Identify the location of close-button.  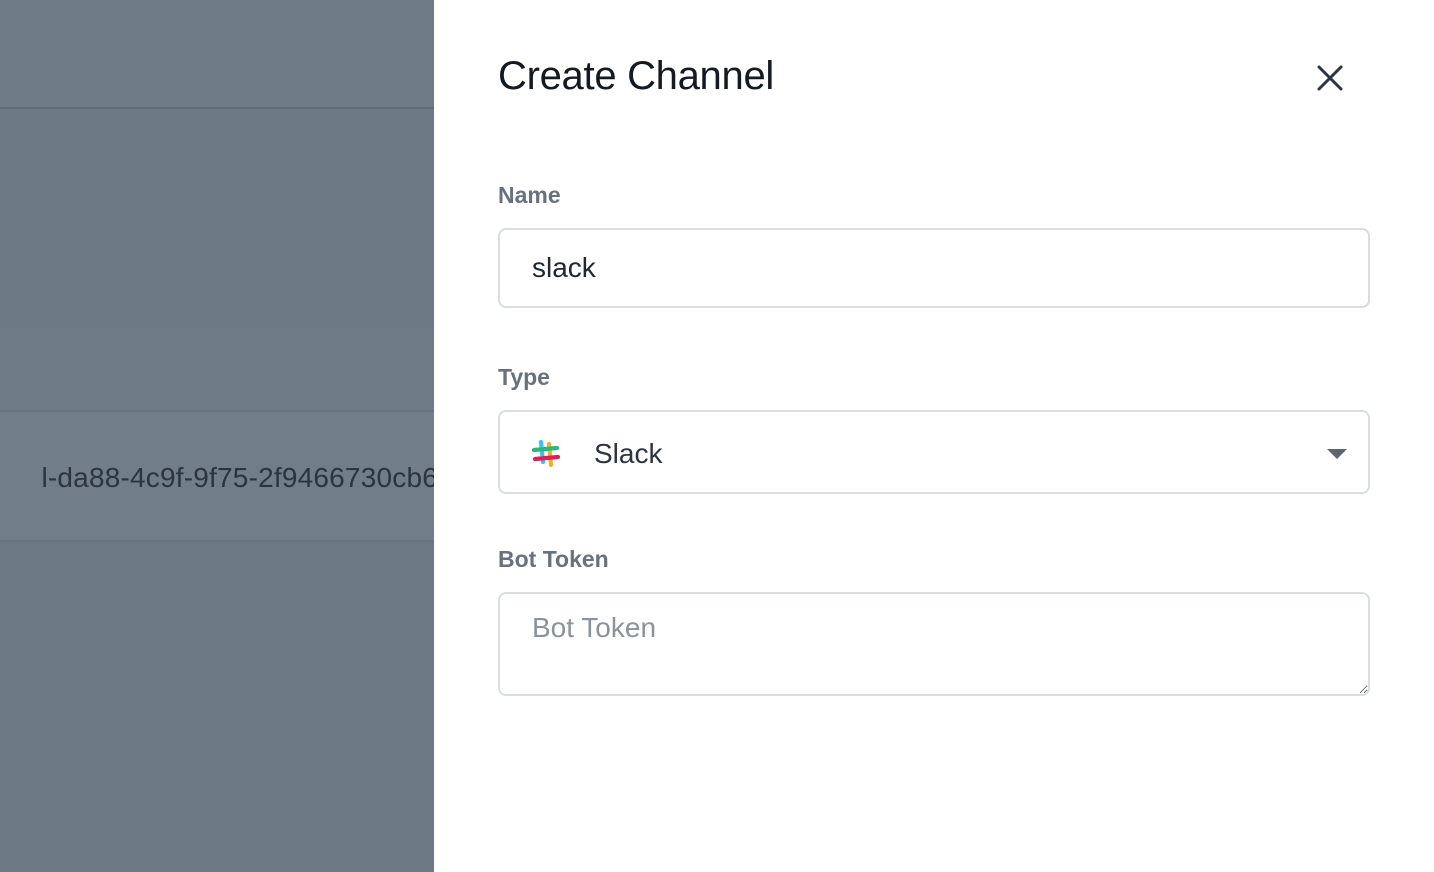
(1330, 78).